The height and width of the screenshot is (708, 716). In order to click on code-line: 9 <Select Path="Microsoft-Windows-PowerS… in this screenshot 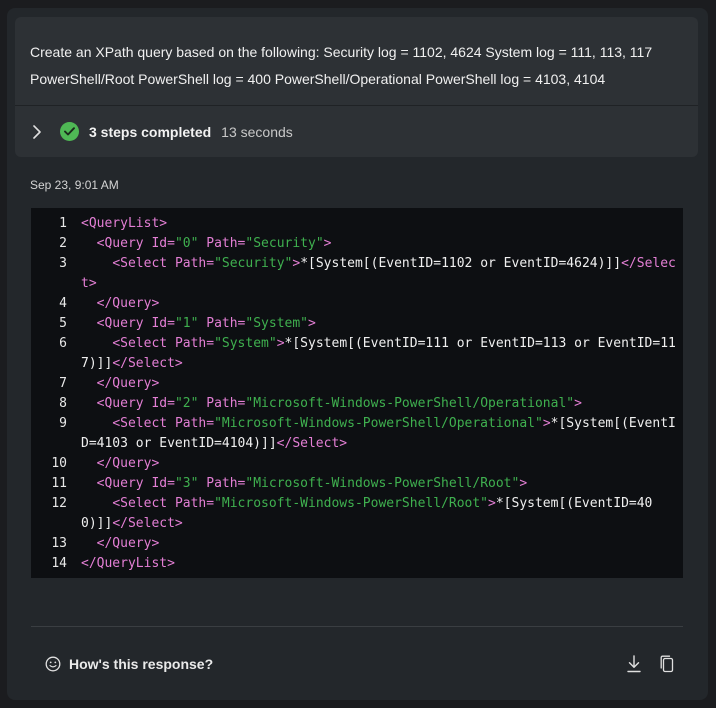, I will do `click(357, 434)`.